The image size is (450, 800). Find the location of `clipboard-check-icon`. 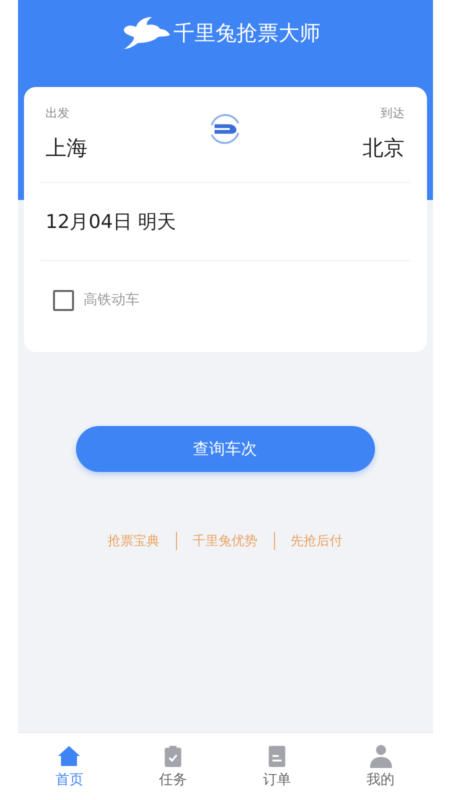

clipboard-check-icon is located at coordinates (173, 756).